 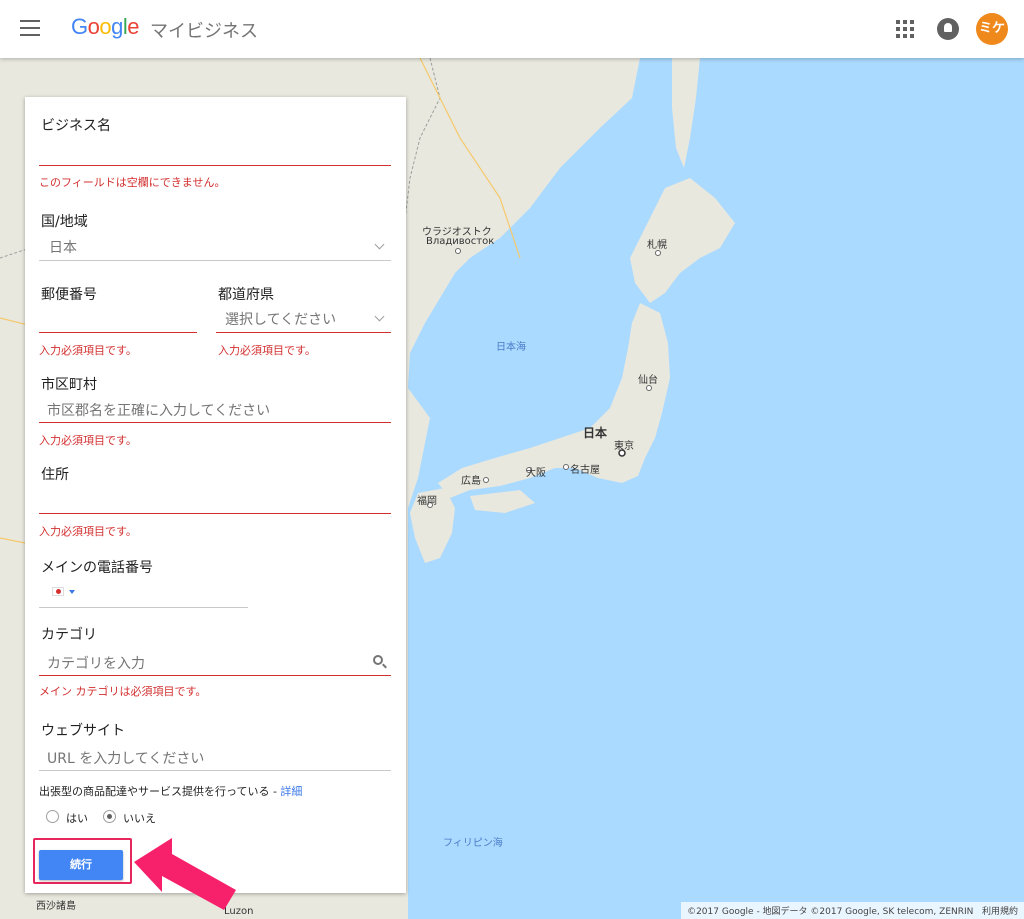 What do you see at coordinates (69, 635) in the screenshot?
I see `category-label: カテゴリ` at bounding box center [69, 635].